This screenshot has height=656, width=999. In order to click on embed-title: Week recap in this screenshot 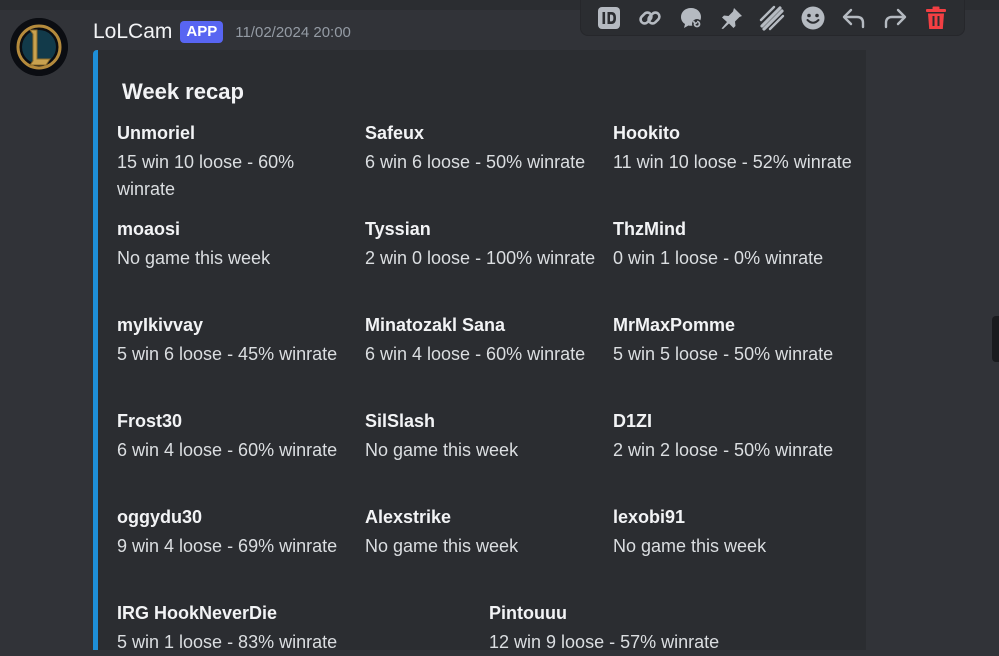, I will do `click(183, 91)`.